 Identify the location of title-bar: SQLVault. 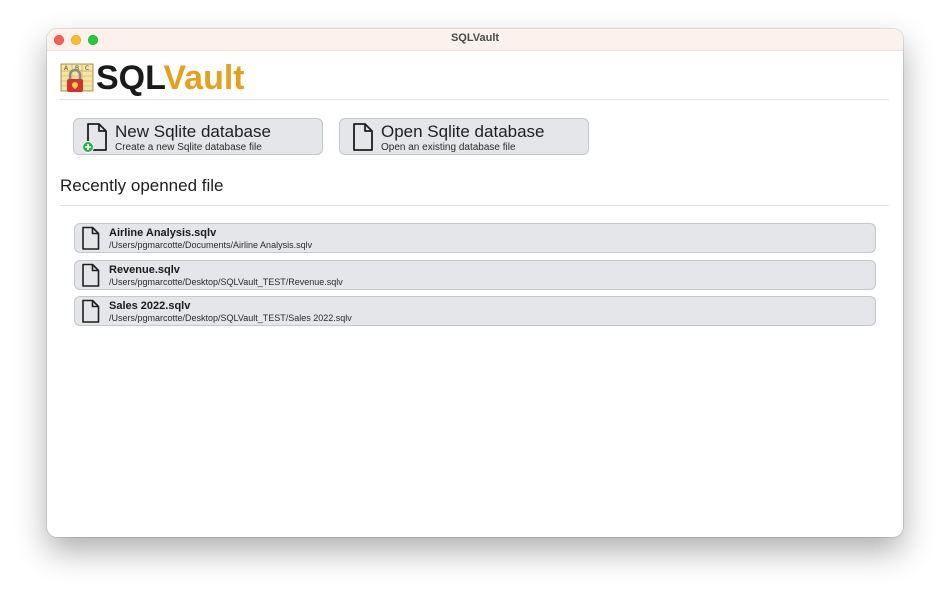
(475, 40).